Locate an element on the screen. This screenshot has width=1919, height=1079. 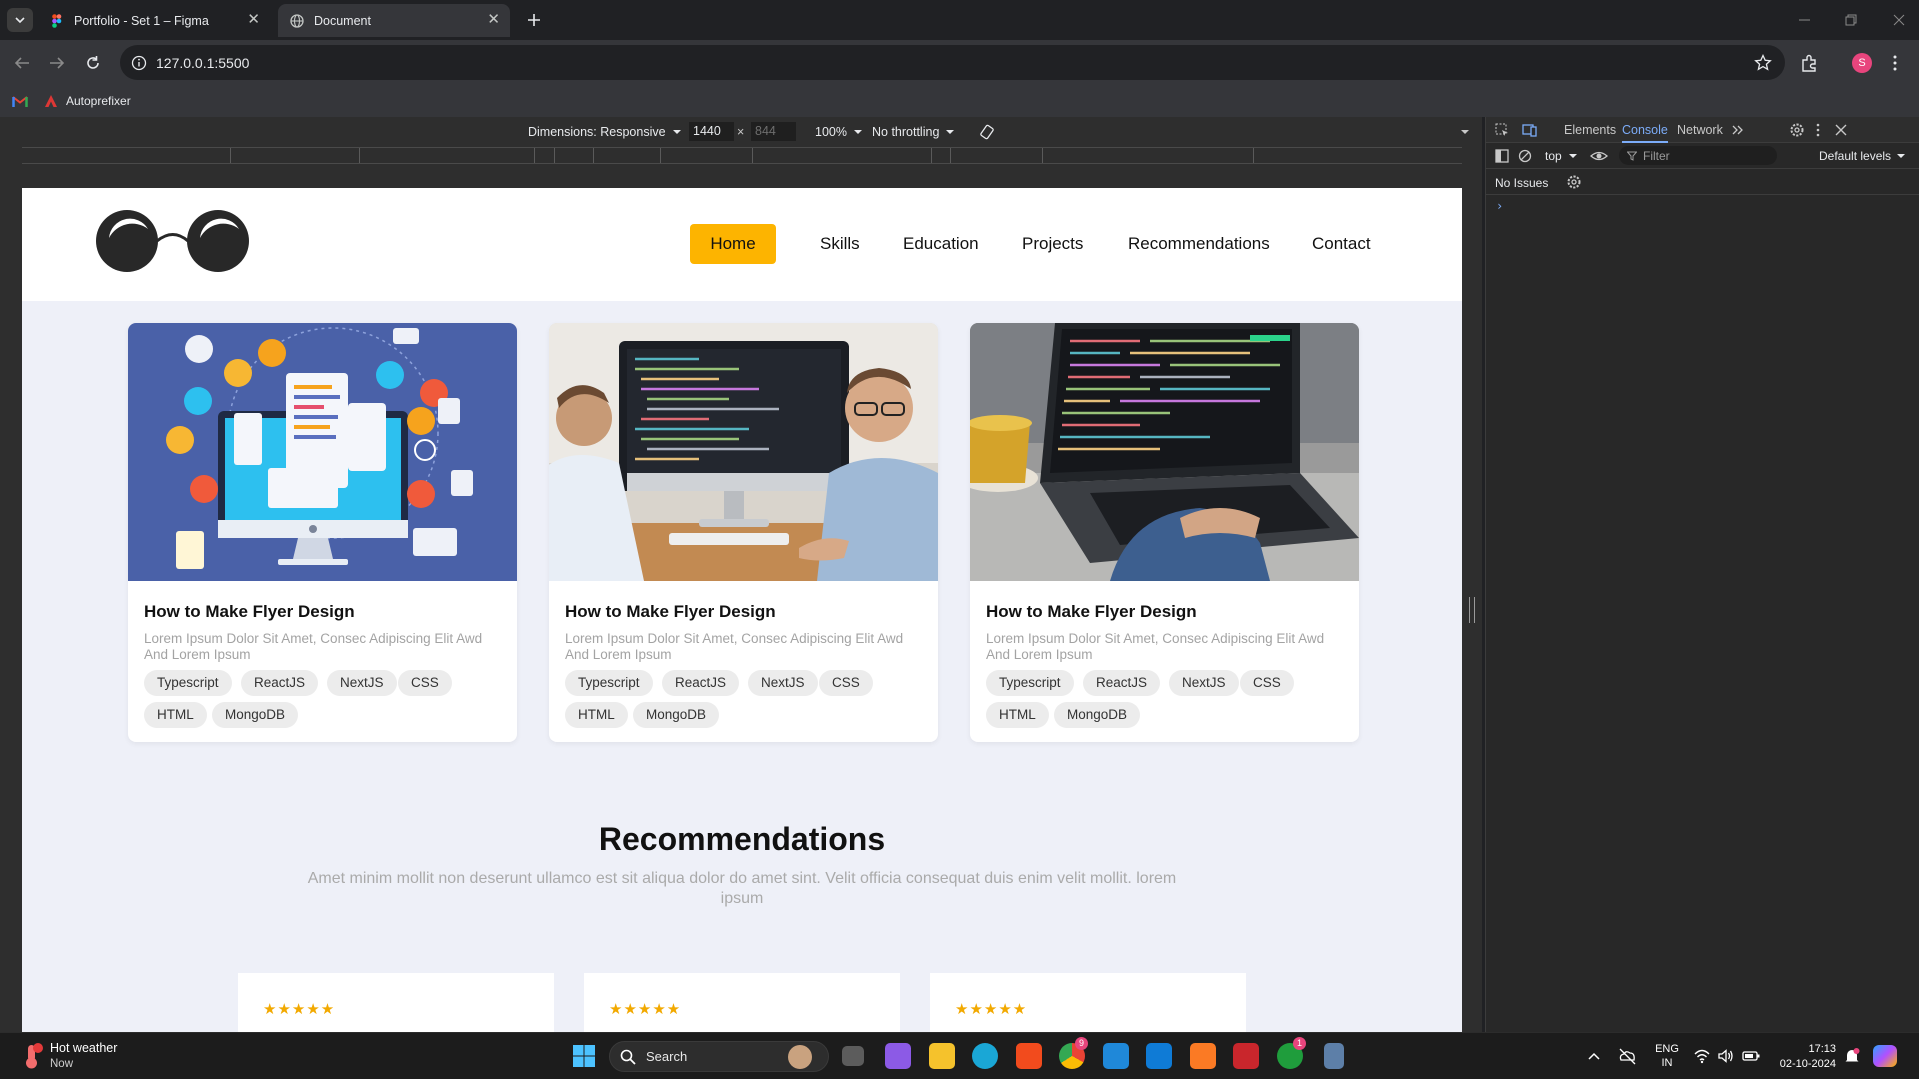
nav-home: Home is located at coordinates (733, 244).